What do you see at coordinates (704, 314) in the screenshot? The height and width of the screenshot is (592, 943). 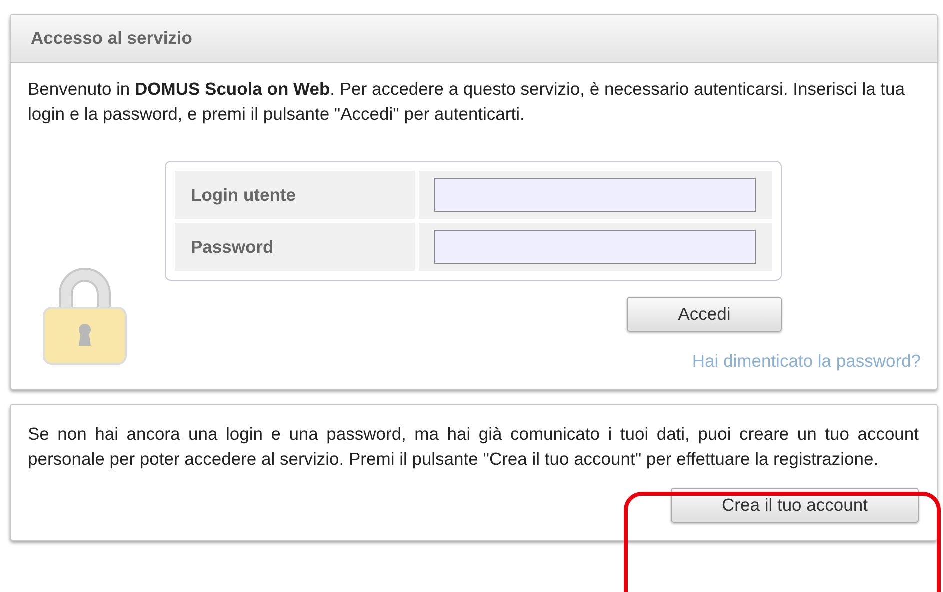 I see `login-button: Accedi` at bounding box center [704, 314].